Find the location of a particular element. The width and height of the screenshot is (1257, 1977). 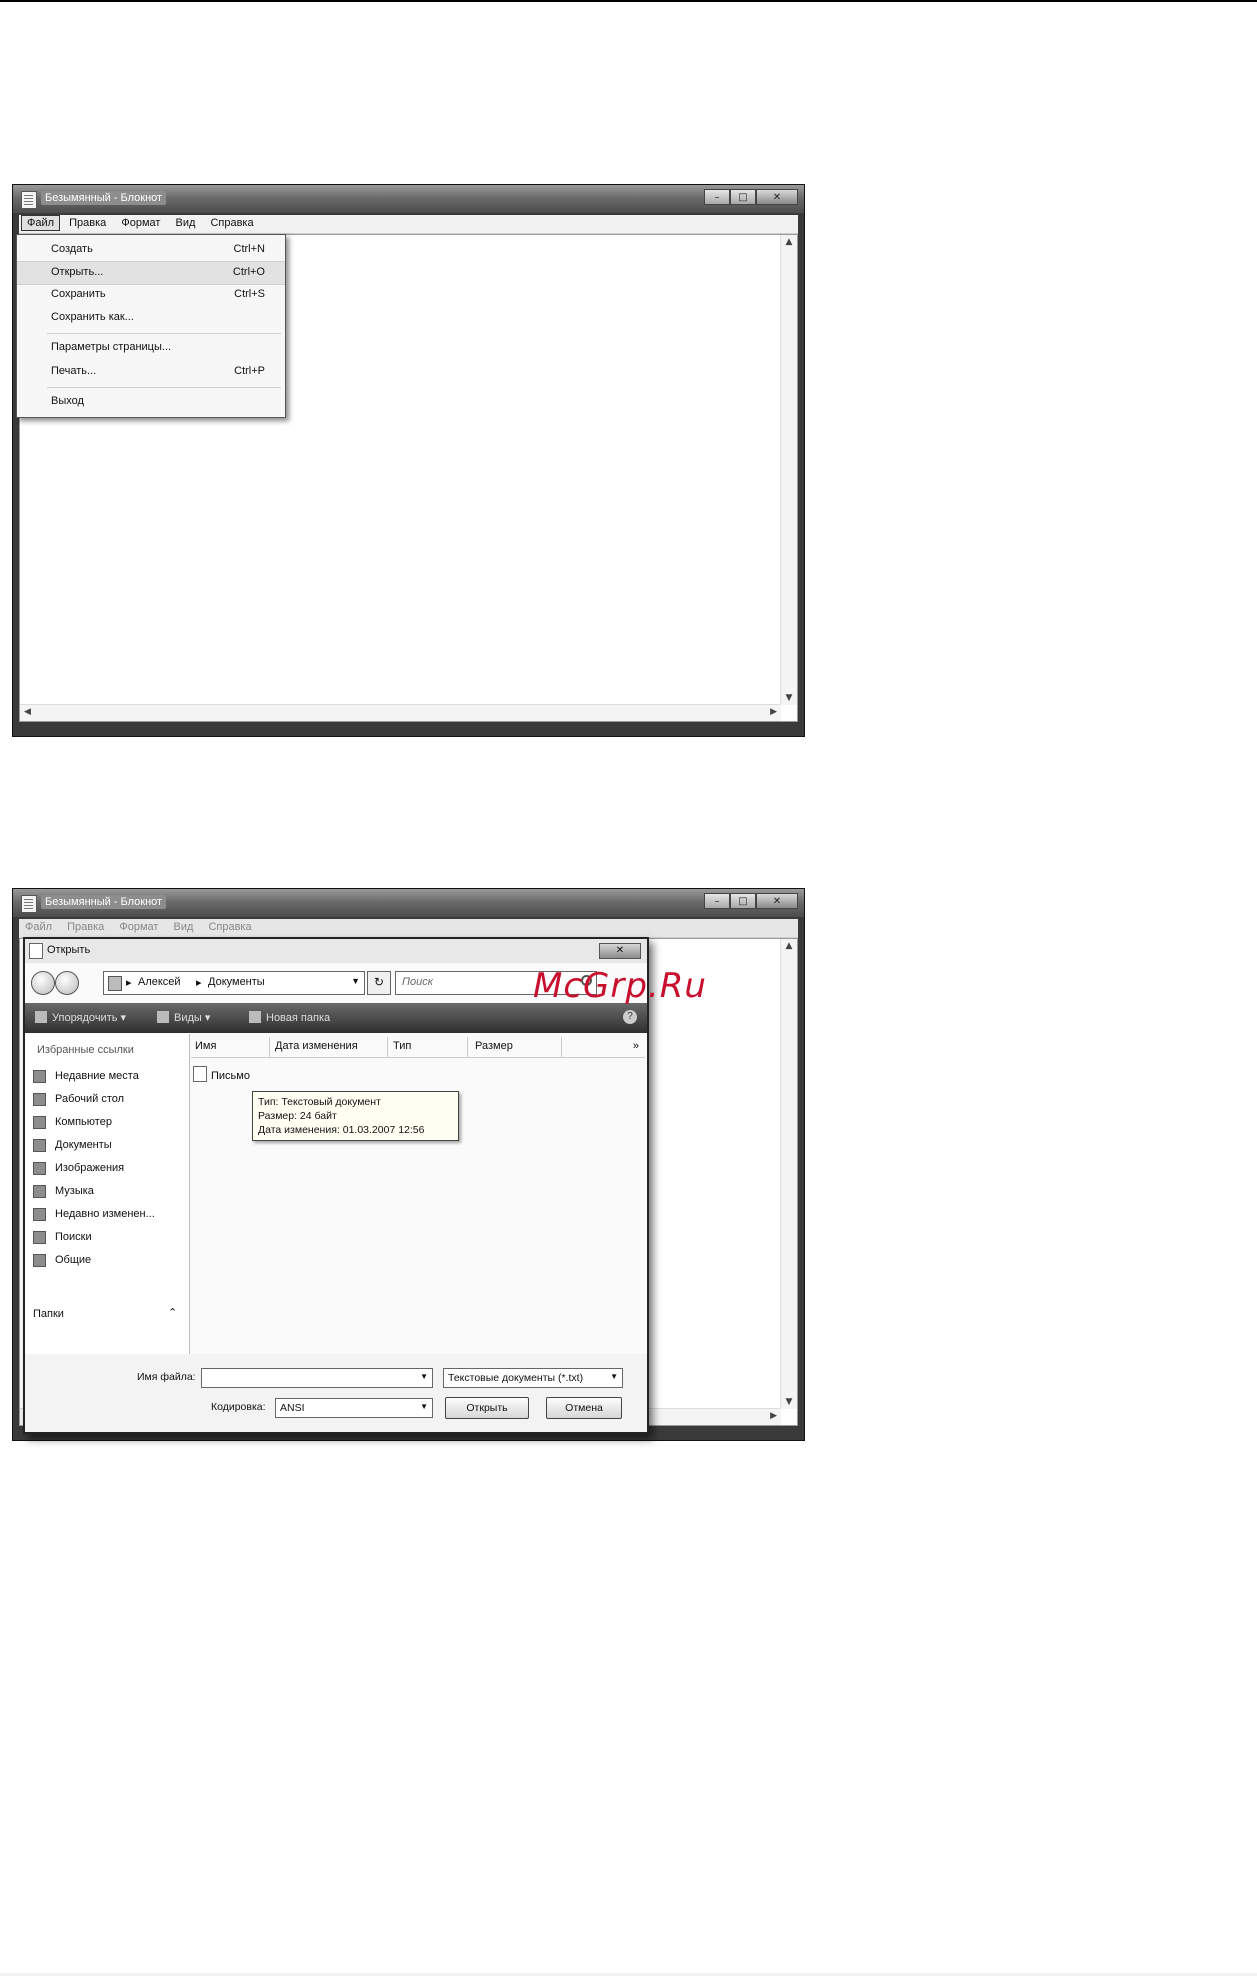

fav-label: Рабочий стол is located at coordinates (90, 1099).